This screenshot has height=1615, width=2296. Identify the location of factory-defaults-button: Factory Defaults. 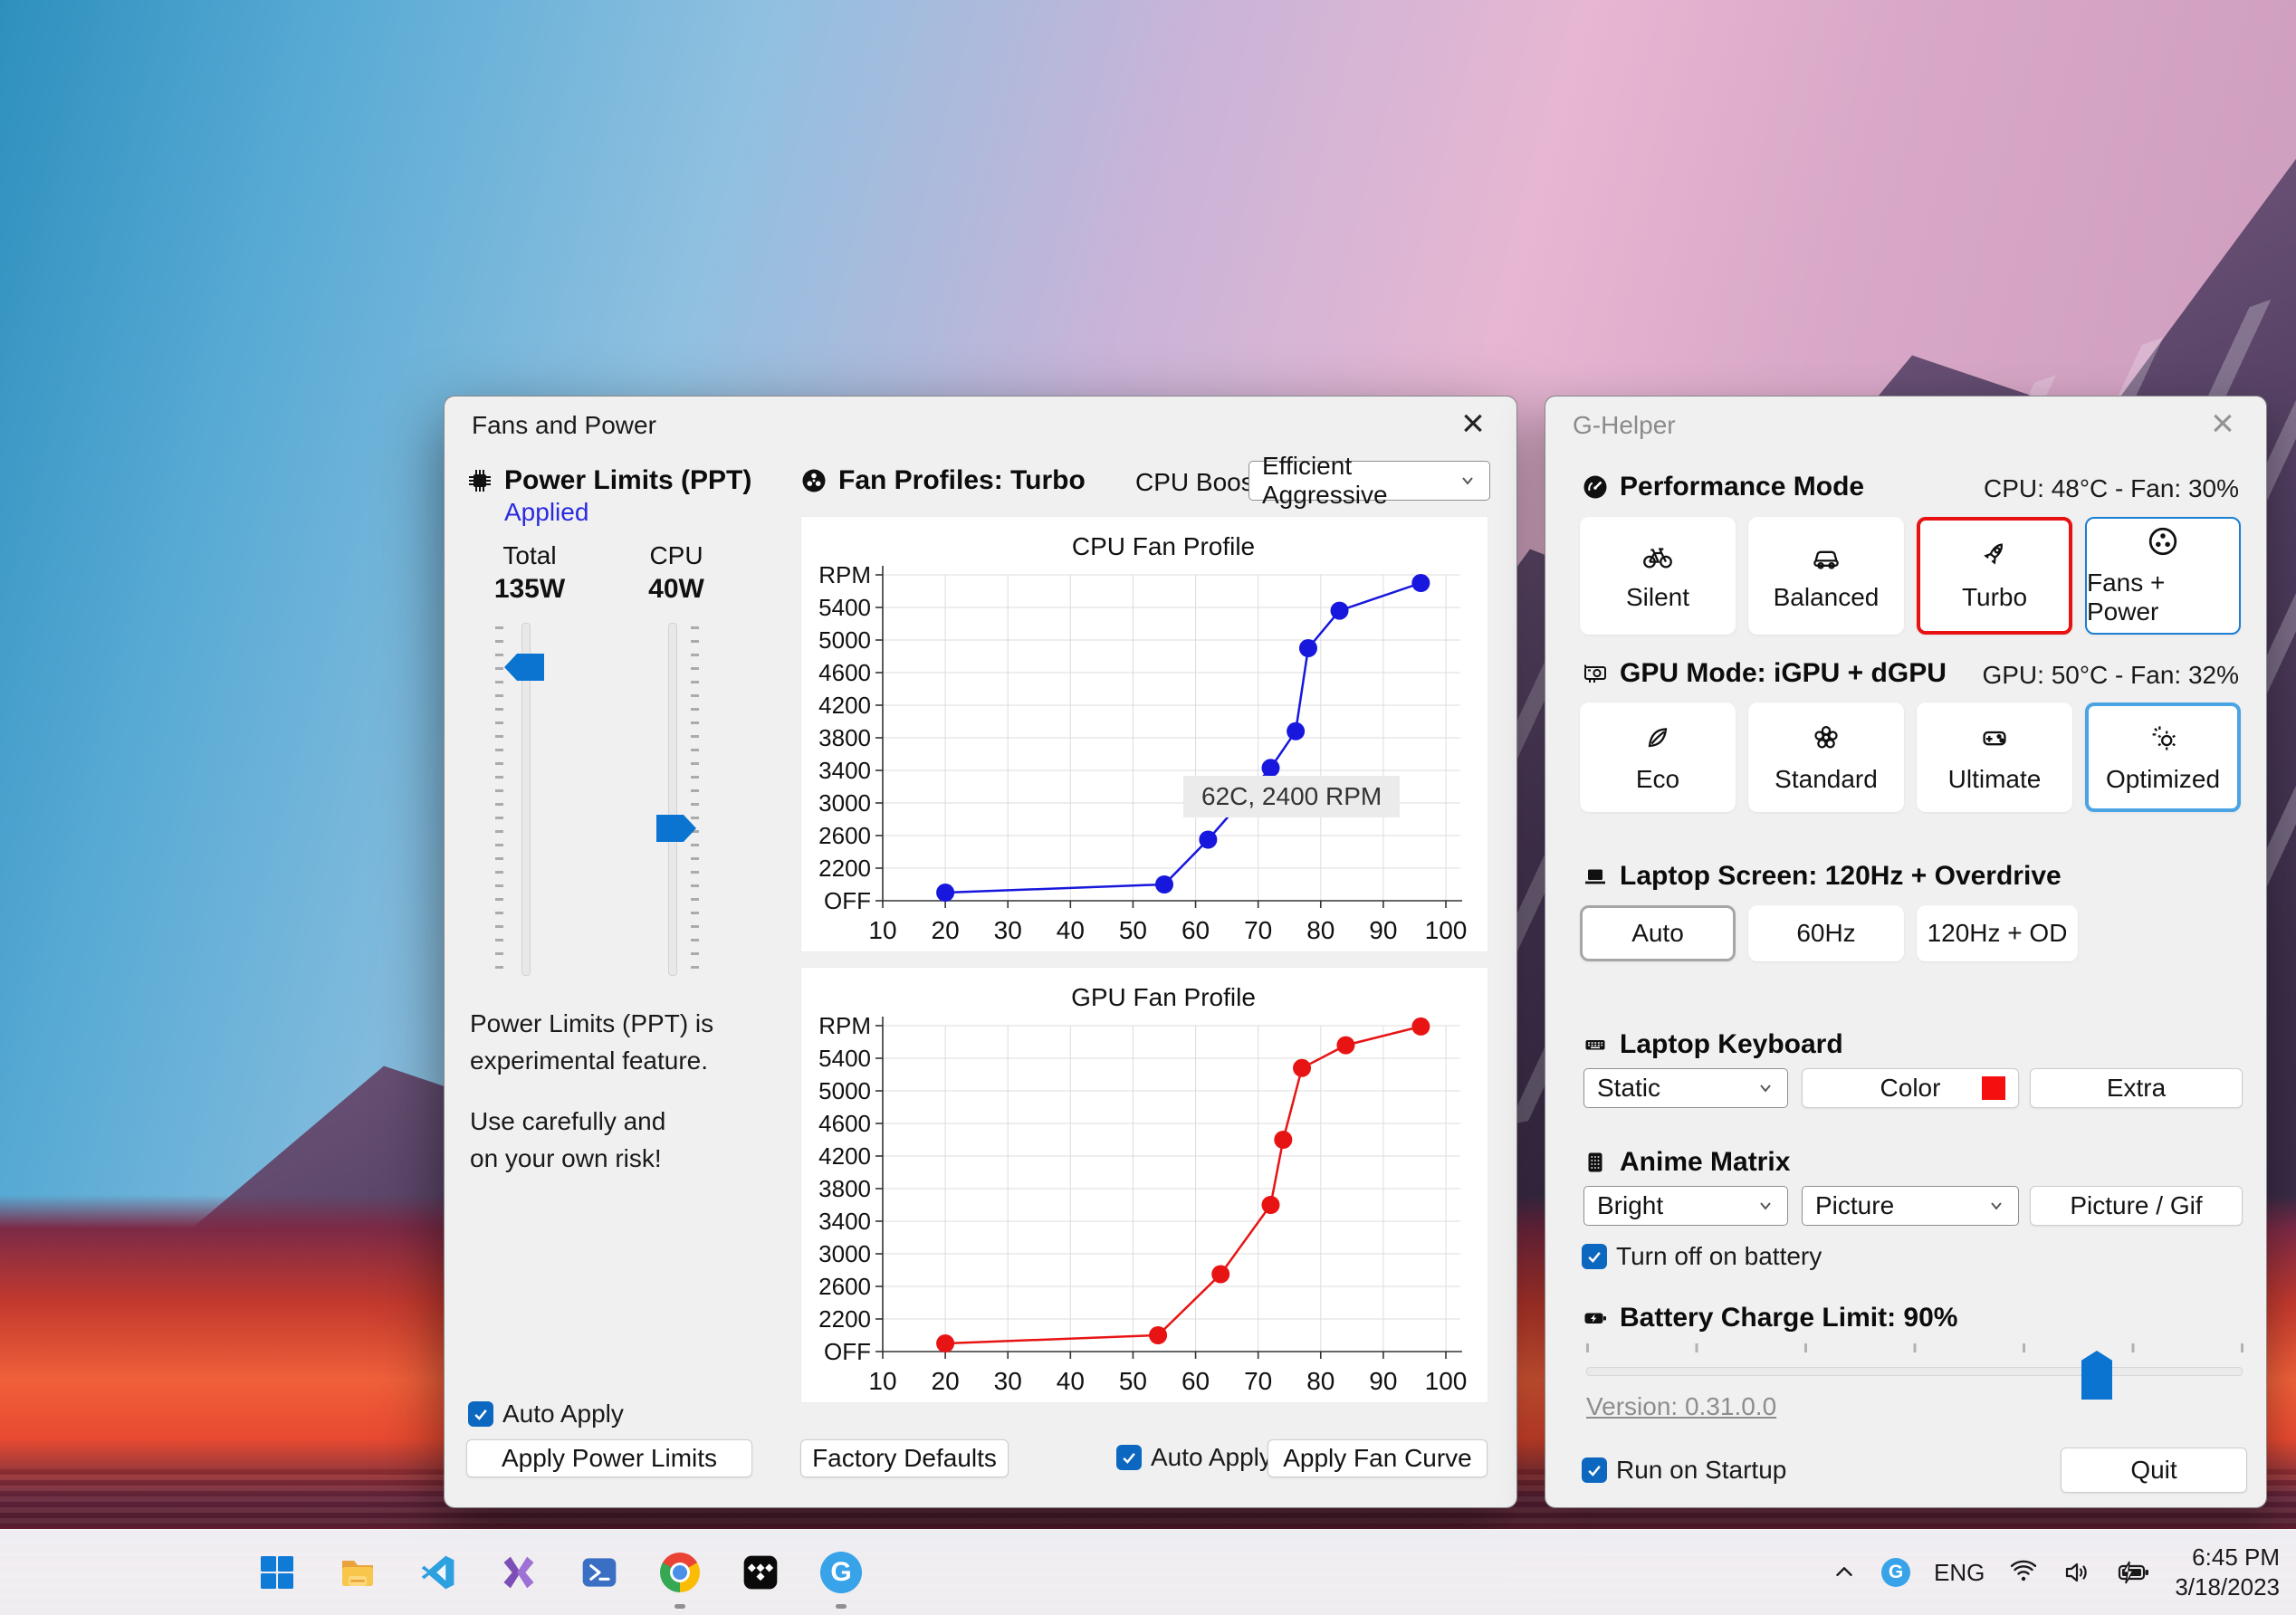
(904, 1458).